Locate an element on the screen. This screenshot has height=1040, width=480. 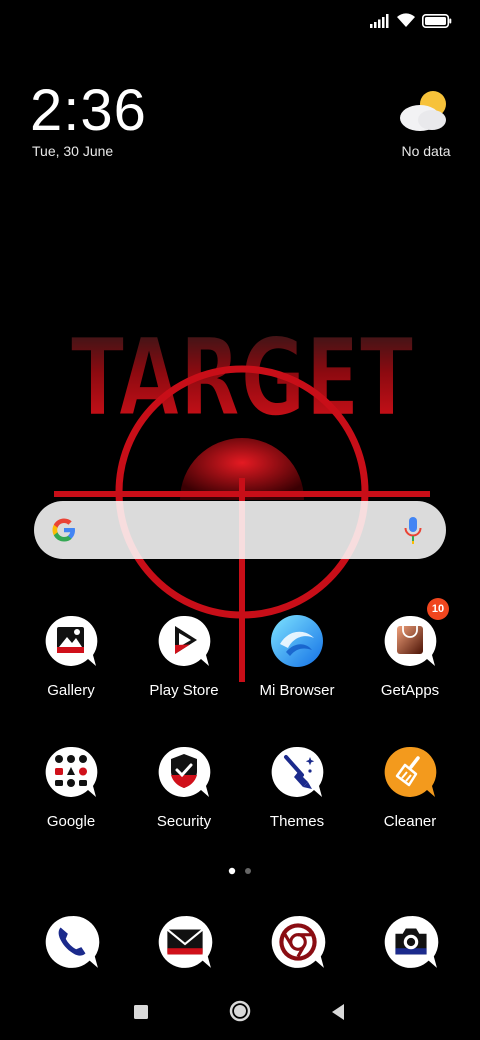
signal-bars-icon is located at coordinates (379, 21).